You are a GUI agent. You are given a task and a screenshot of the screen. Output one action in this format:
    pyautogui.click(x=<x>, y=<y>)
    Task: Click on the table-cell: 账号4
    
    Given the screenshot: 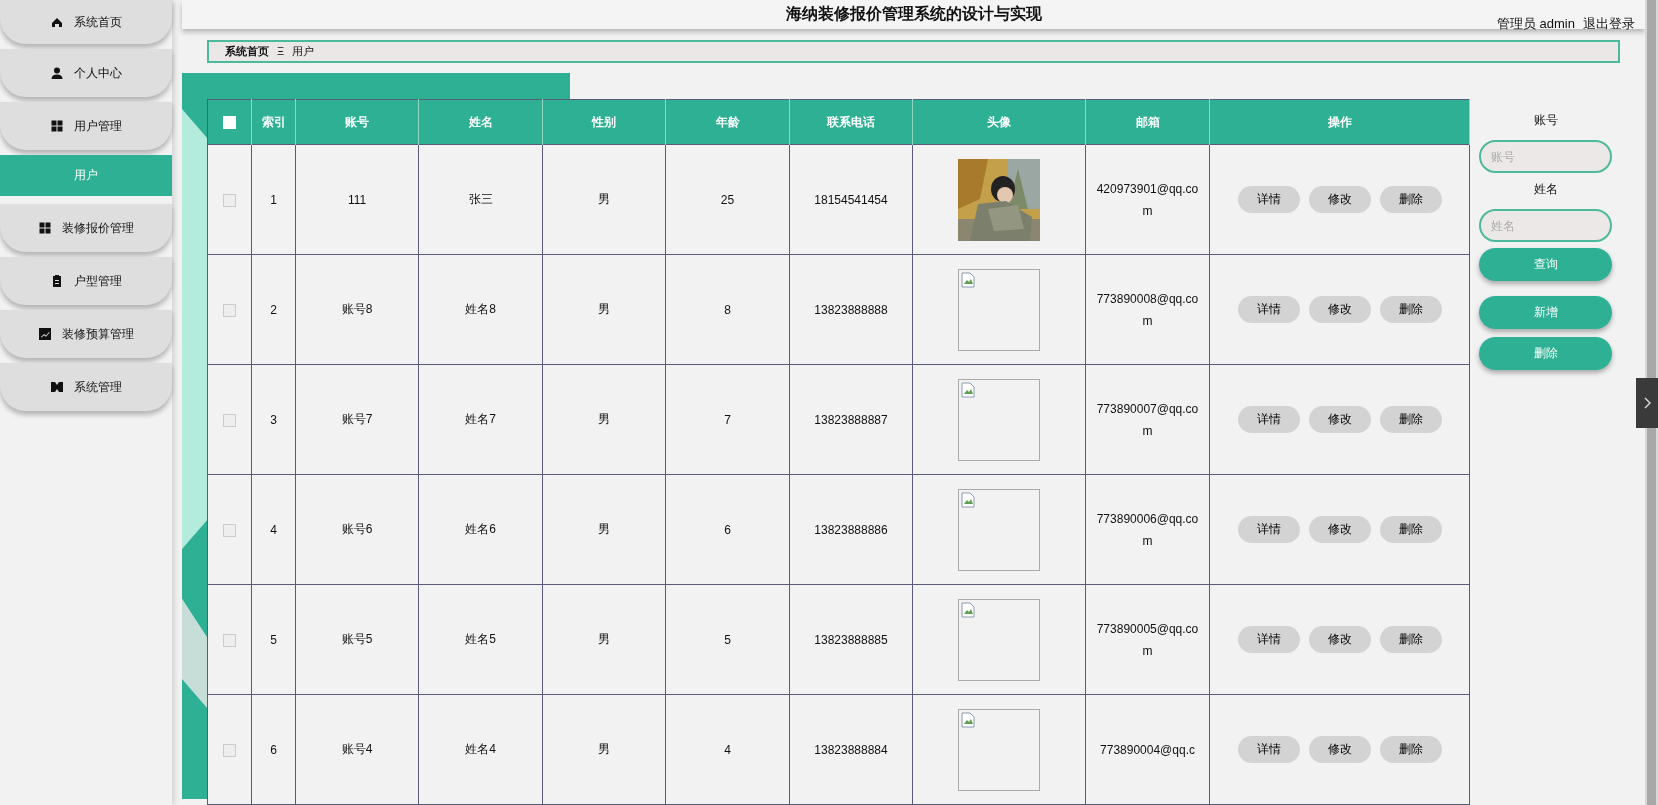 What is the action you would take?
    pyautogui.click(x=357, y=749)
    